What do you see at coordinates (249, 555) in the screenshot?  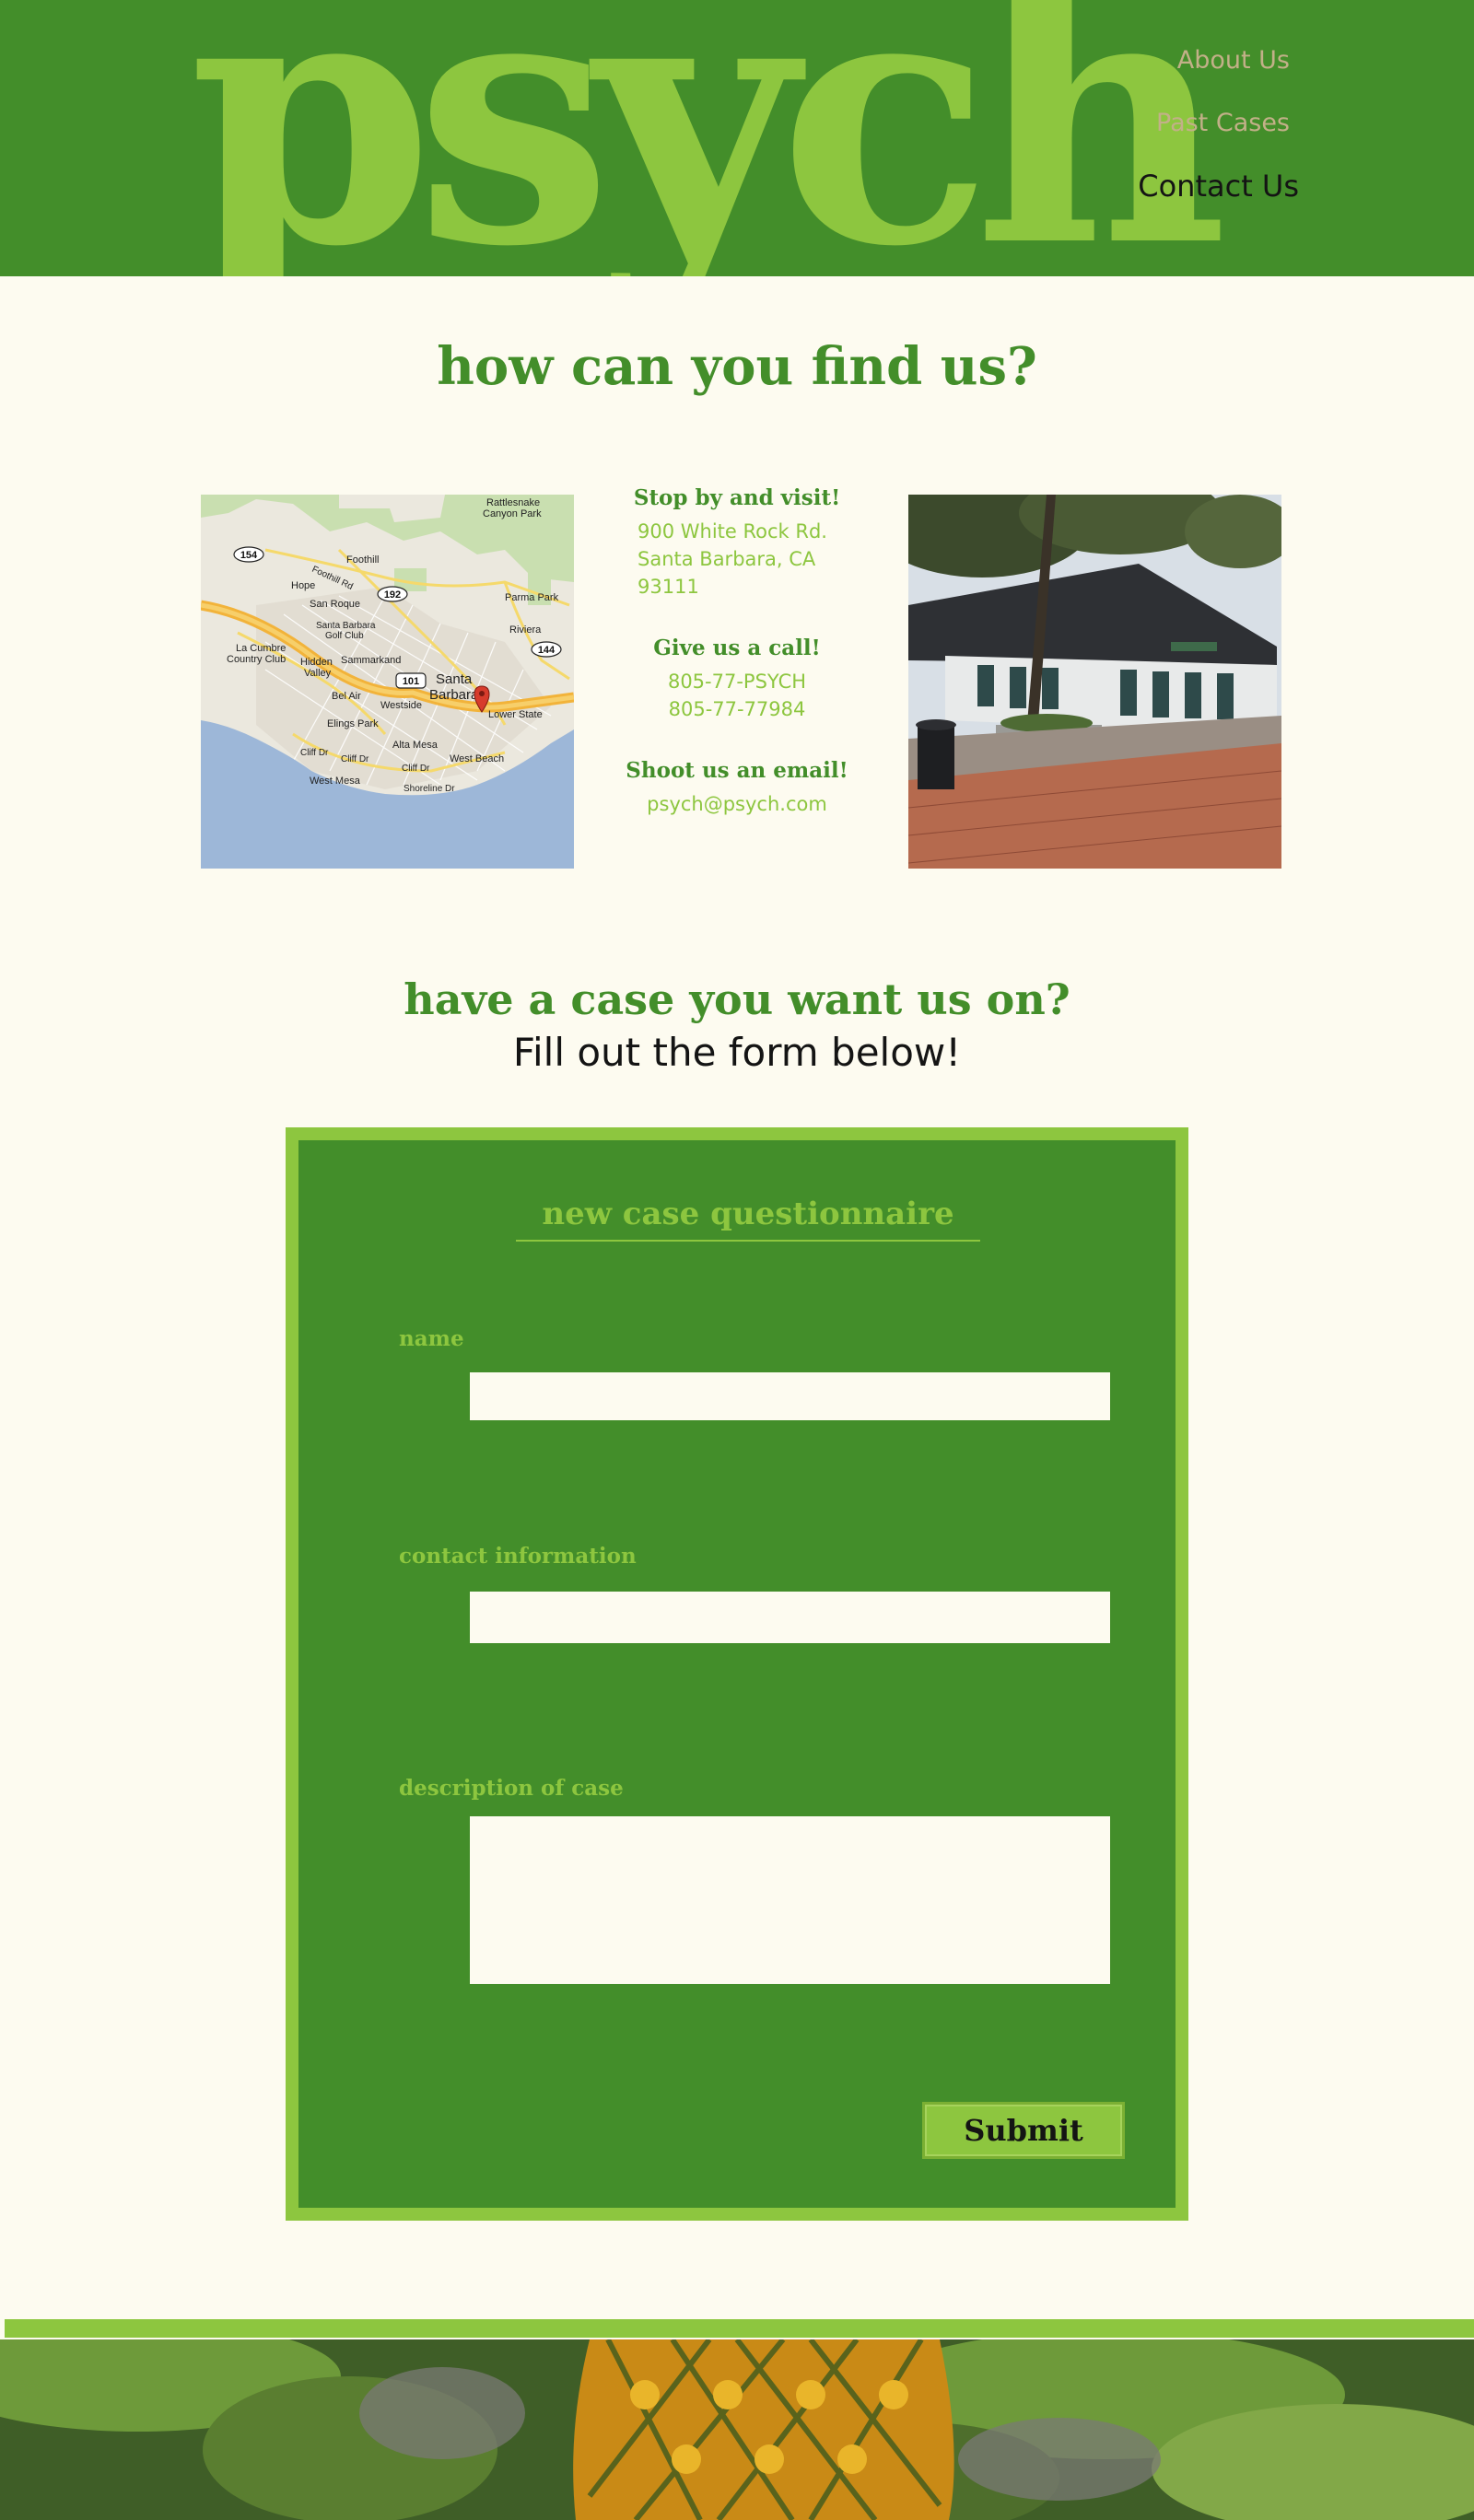 I see `map-shield-154: 154` at bounding box center [249, 555].